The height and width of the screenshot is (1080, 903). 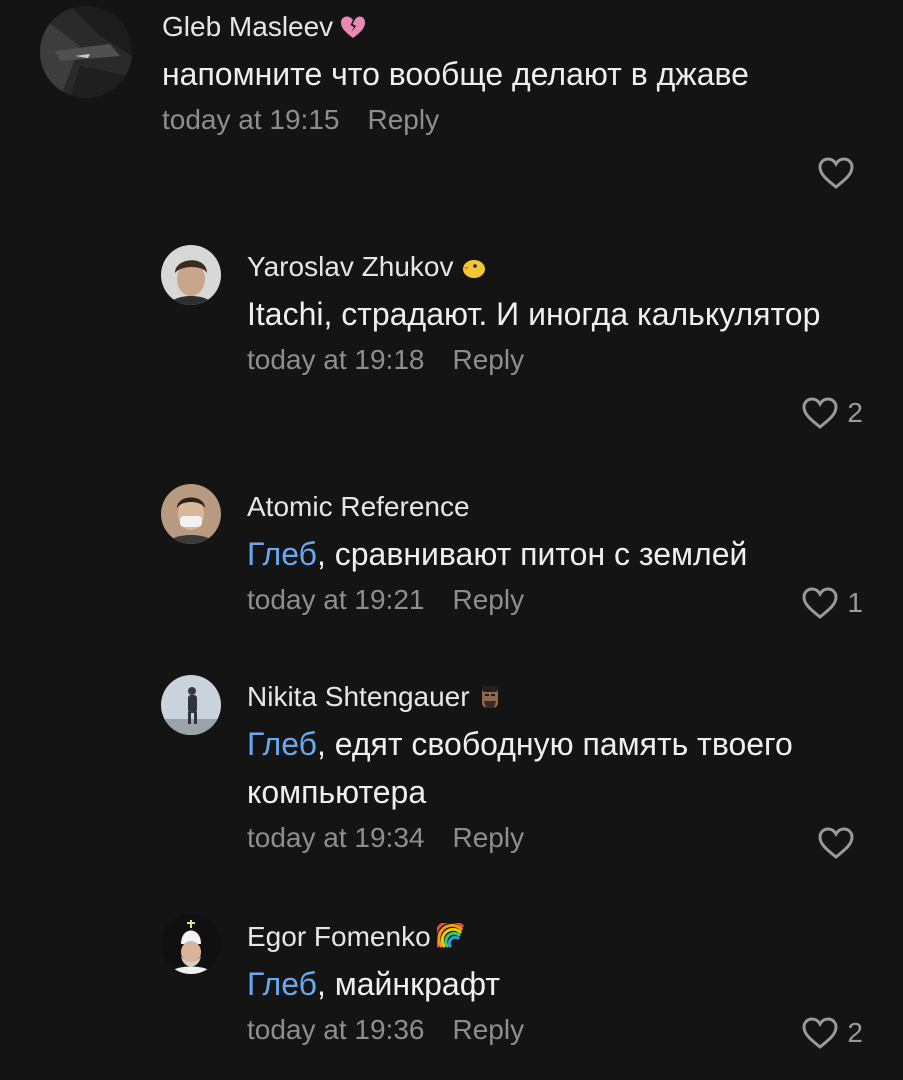 I want to click on author-name: Yaroslav Zhukov, so click(x=350, y=267).